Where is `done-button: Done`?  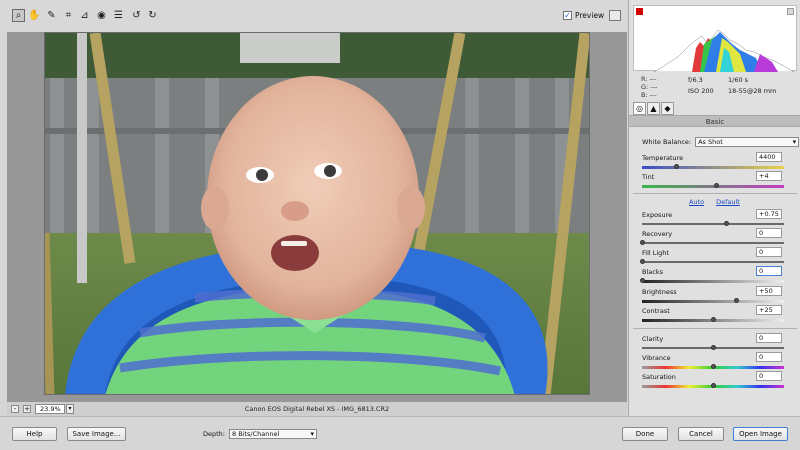
done-button: Done is located at coordinates (645, 434).